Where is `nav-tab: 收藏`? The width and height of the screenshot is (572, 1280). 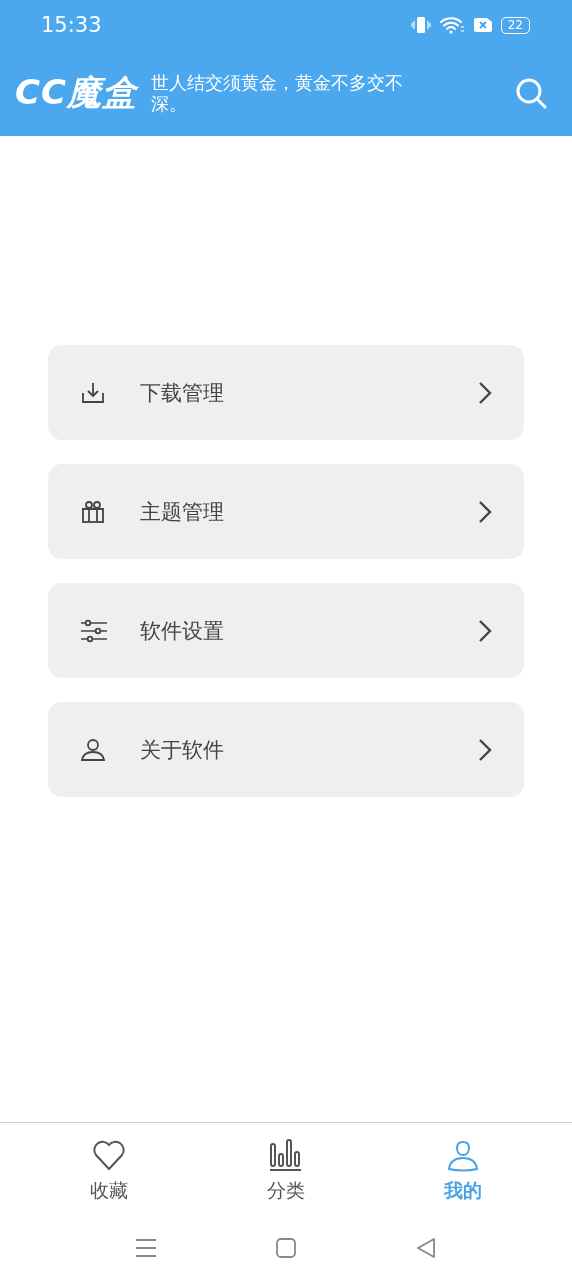 nav-tab: 收藏 is located at coordinates (108, 1170).